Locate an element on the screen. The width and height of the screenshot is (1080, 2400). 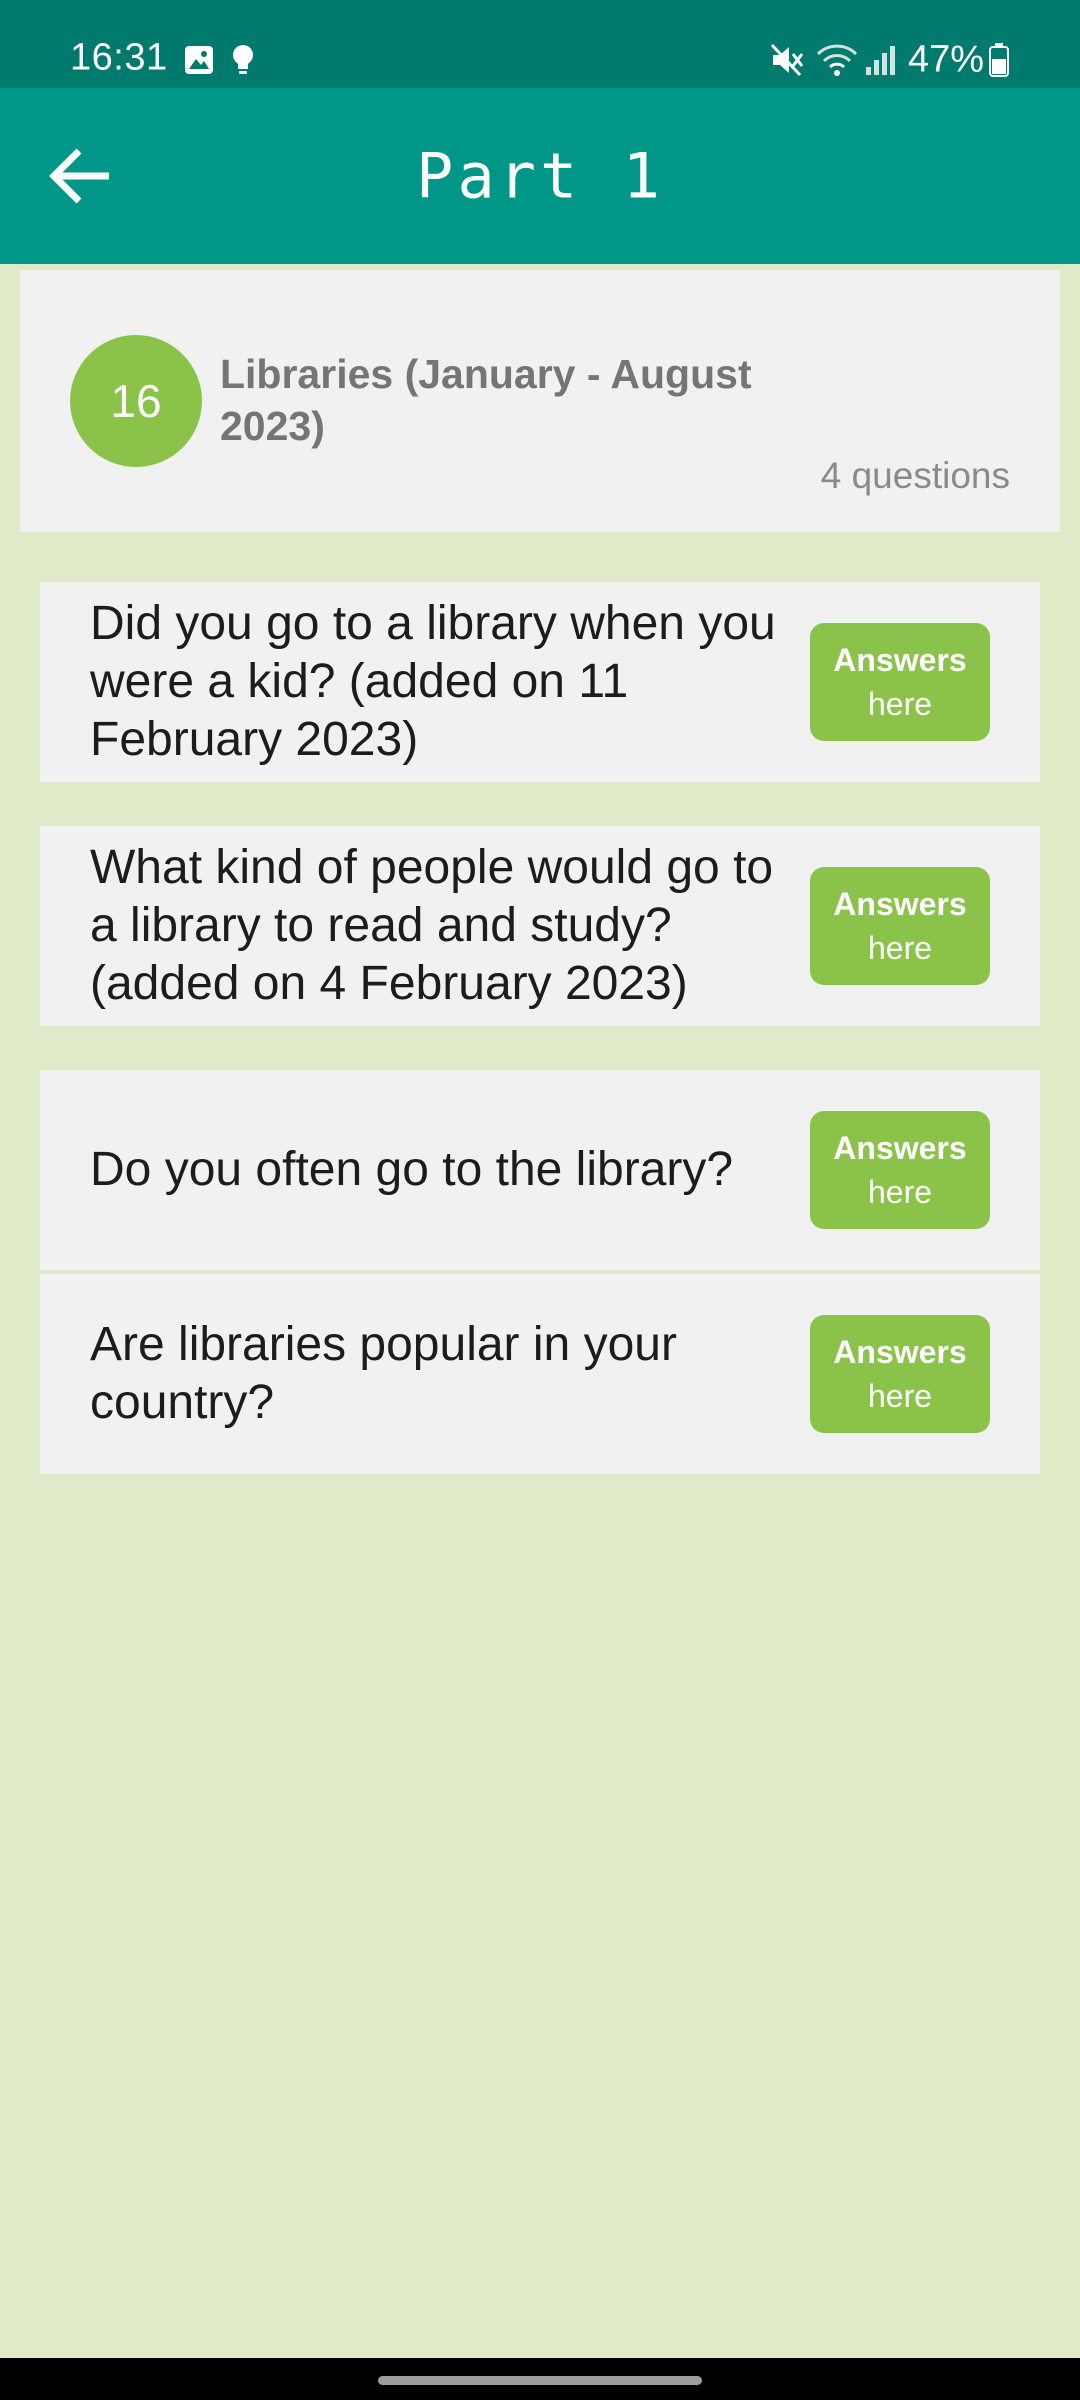
navigation-bar is located at coordinates (540, 2379).